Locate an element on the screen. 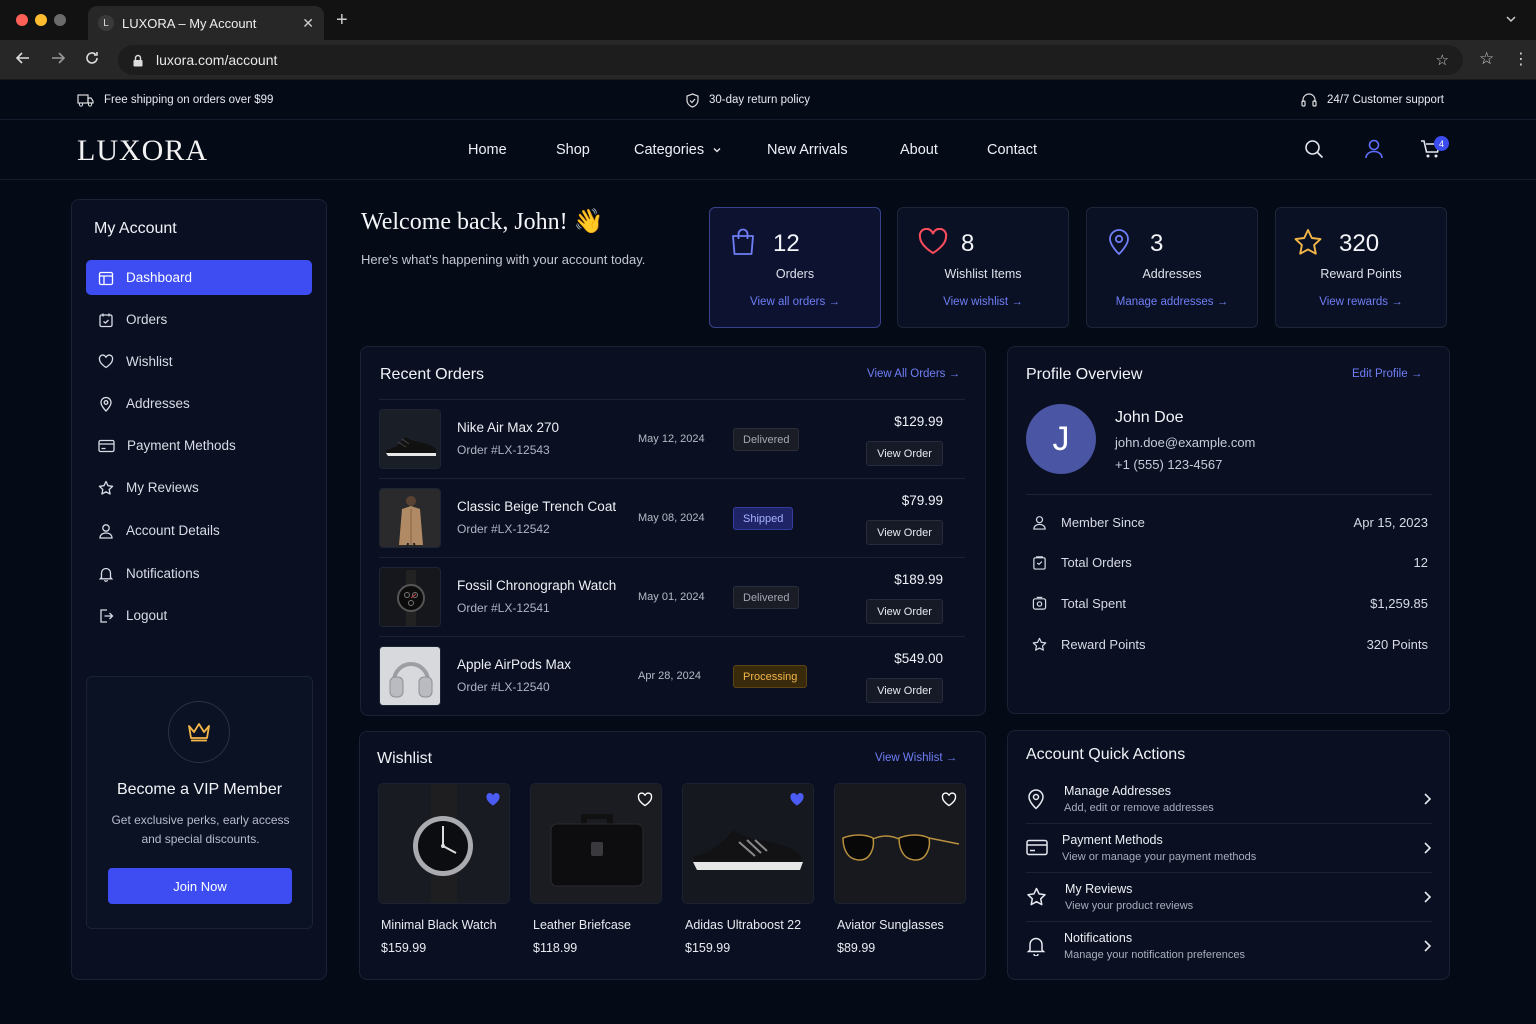 Image resolution: width=1536 pixels, height=1024 pixels. view-all-orders-link: View all orders → is located at coordinates (795, 302).